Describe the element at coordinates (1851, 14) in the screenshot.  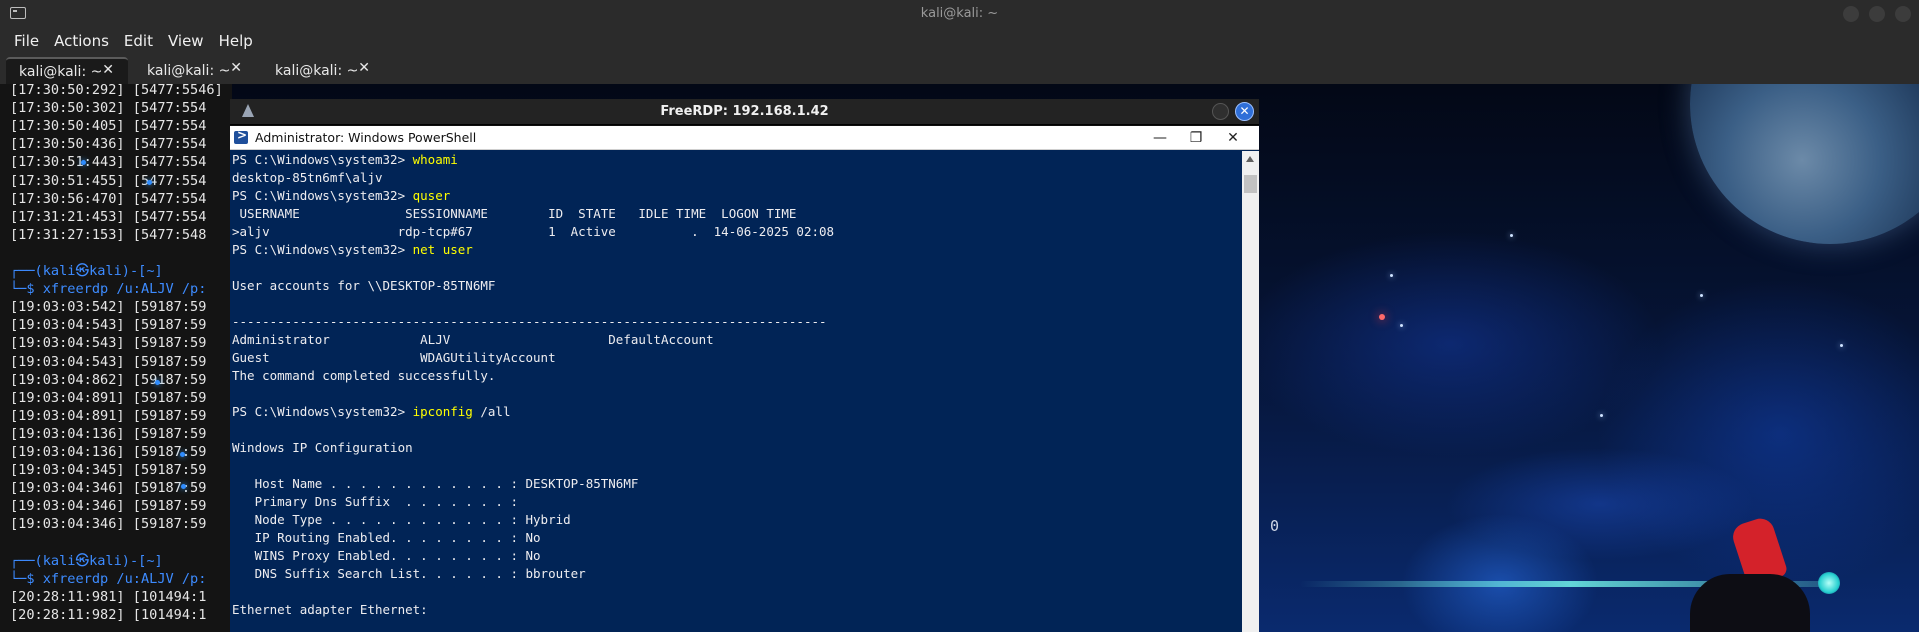
I see `minimize-button` at that location.